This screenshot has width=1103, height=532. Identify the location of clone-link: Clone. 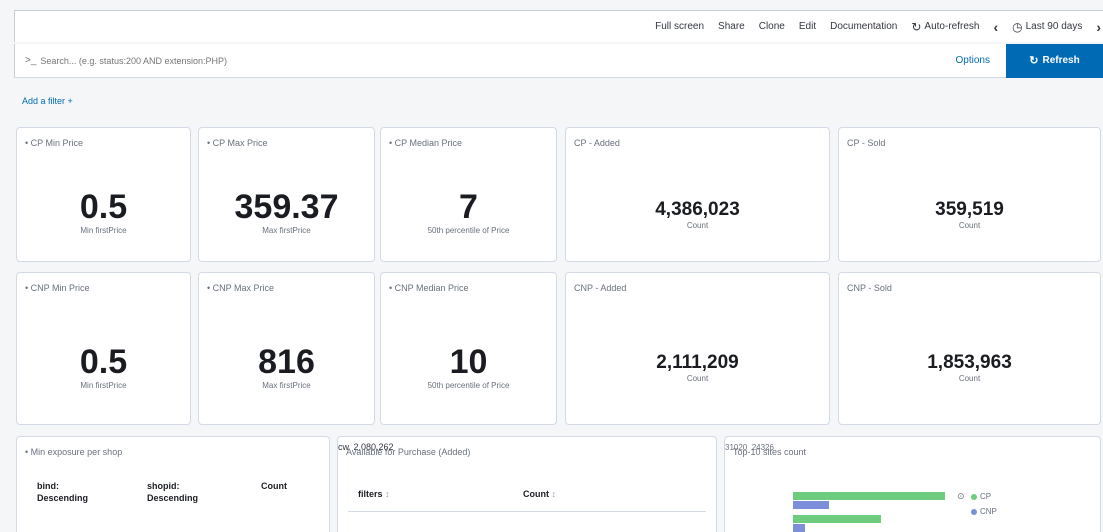
(772, 26).